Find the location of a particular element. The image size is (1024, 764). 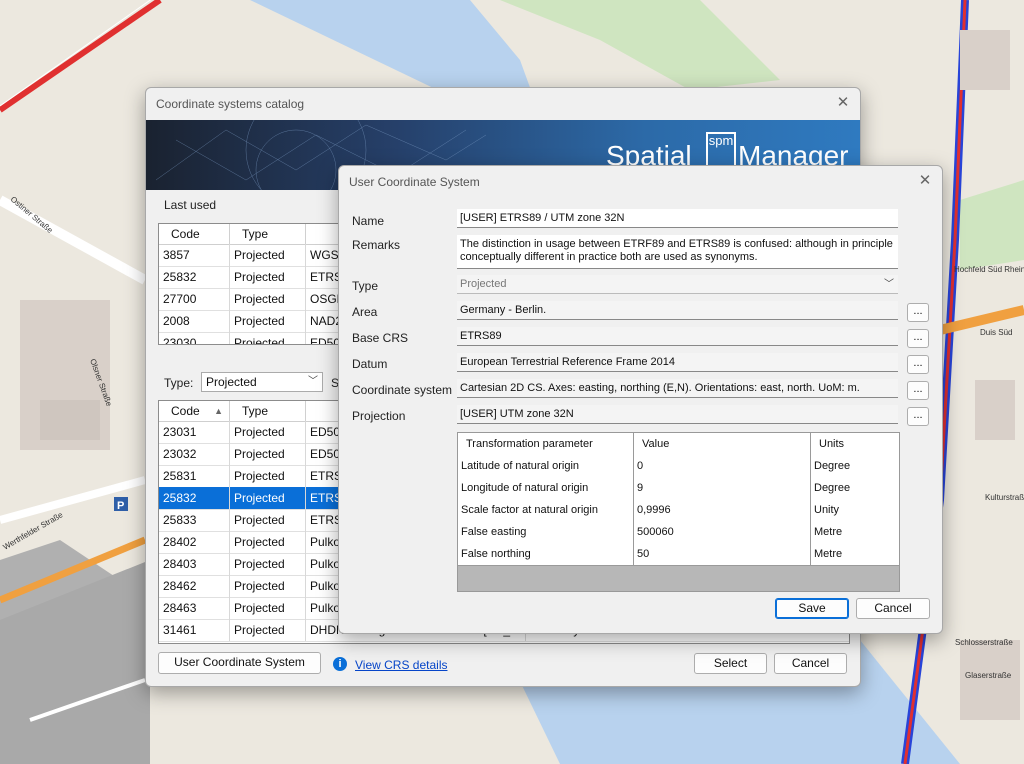

name-field is located at coordinates (677, 218).